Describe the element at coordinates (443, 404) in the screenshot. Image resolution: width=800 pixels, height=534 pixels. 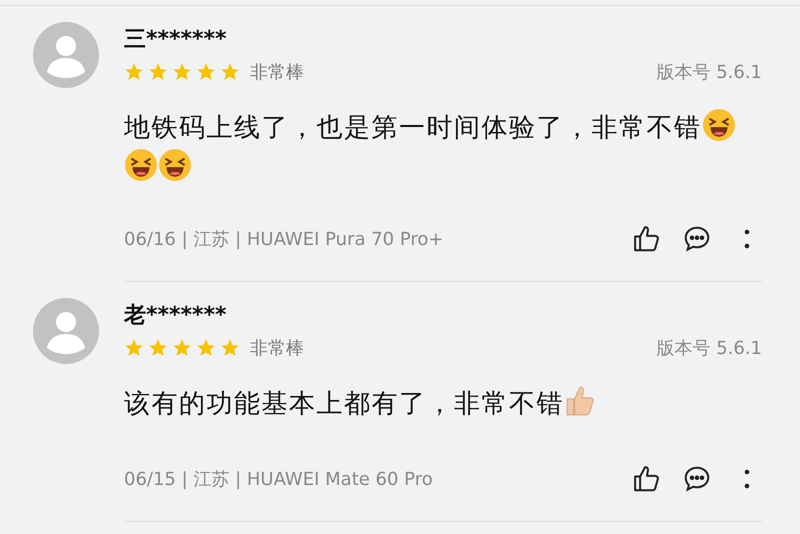
I see `review-text: 该有的功能基本上都有了，非常不错` at that location.